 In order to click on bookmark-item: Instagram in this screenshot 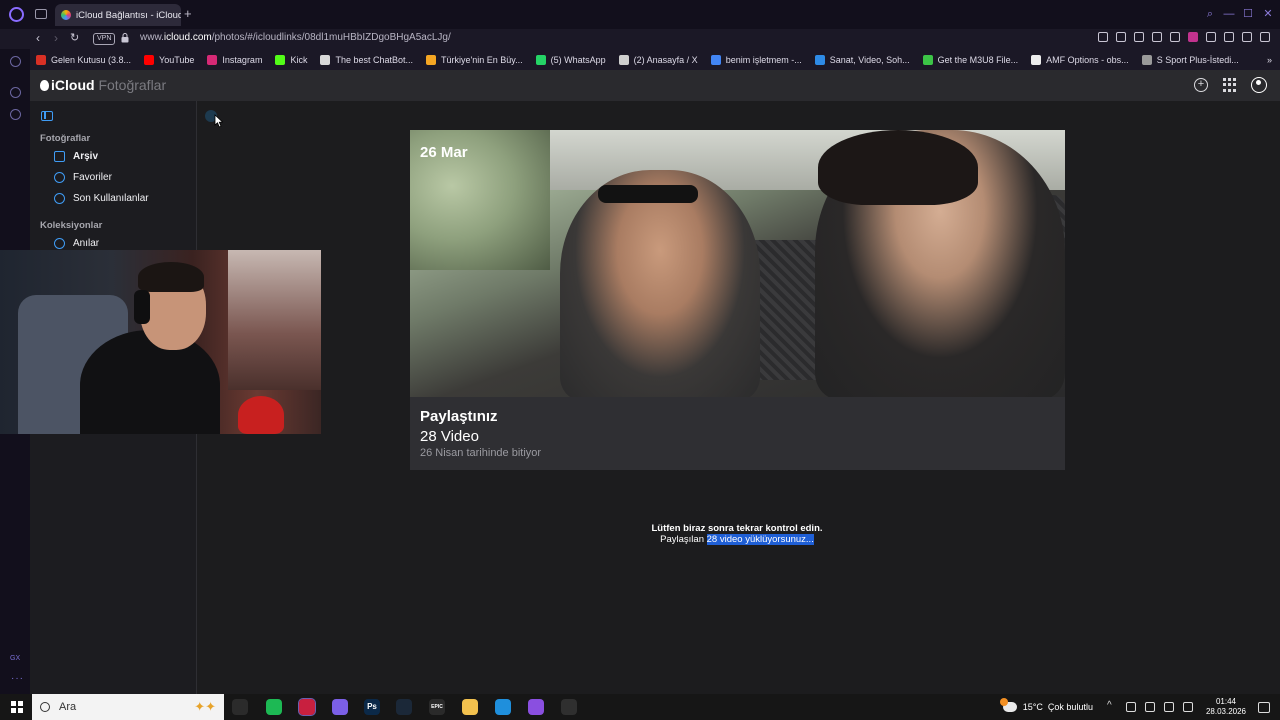, I will do `click(235, 59)`.